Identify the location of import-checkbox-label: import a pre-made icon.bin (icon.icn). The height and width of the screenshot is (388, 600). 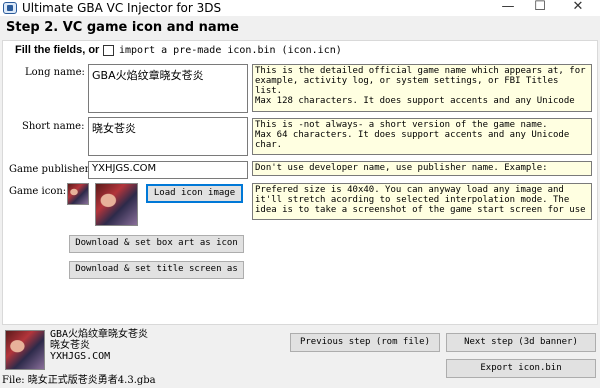
(230, 50).